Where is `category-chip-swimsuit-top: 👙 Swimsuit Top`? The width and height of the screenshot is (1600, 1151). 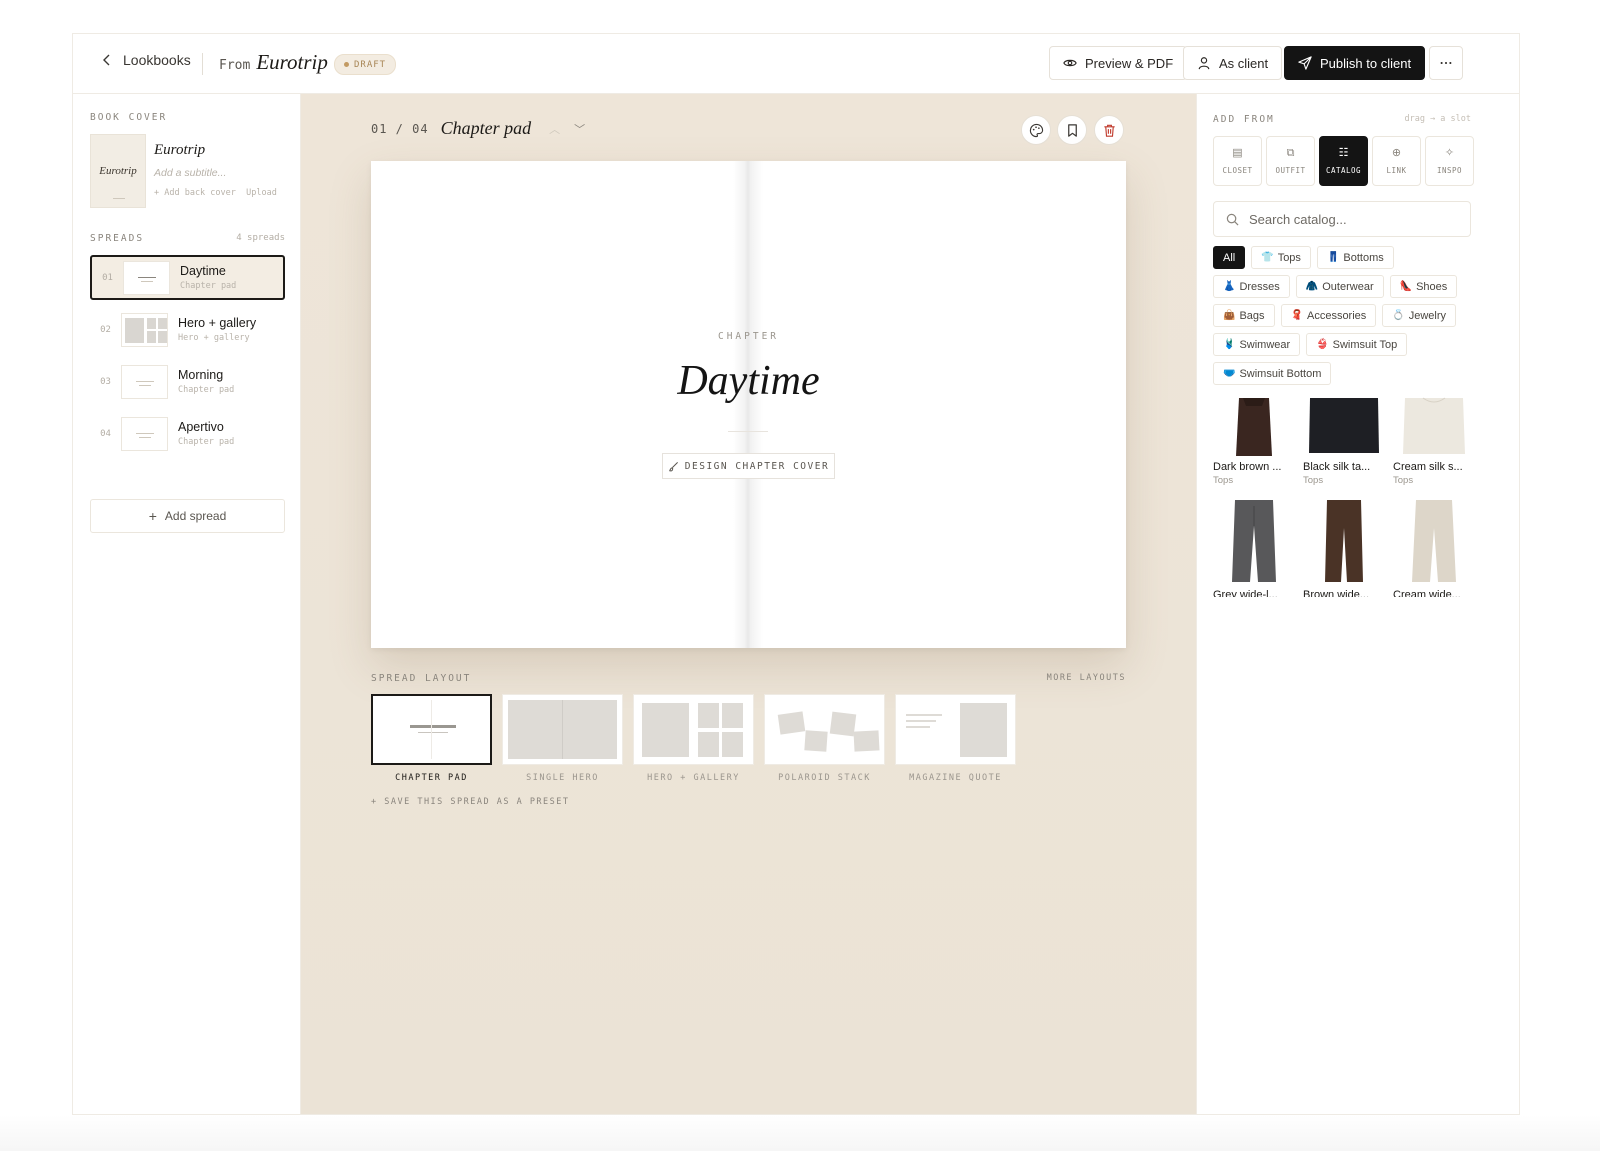 category-chip-swimsuit-top: 👙 Swimsuit Top is located at coordinates (1357, 344).